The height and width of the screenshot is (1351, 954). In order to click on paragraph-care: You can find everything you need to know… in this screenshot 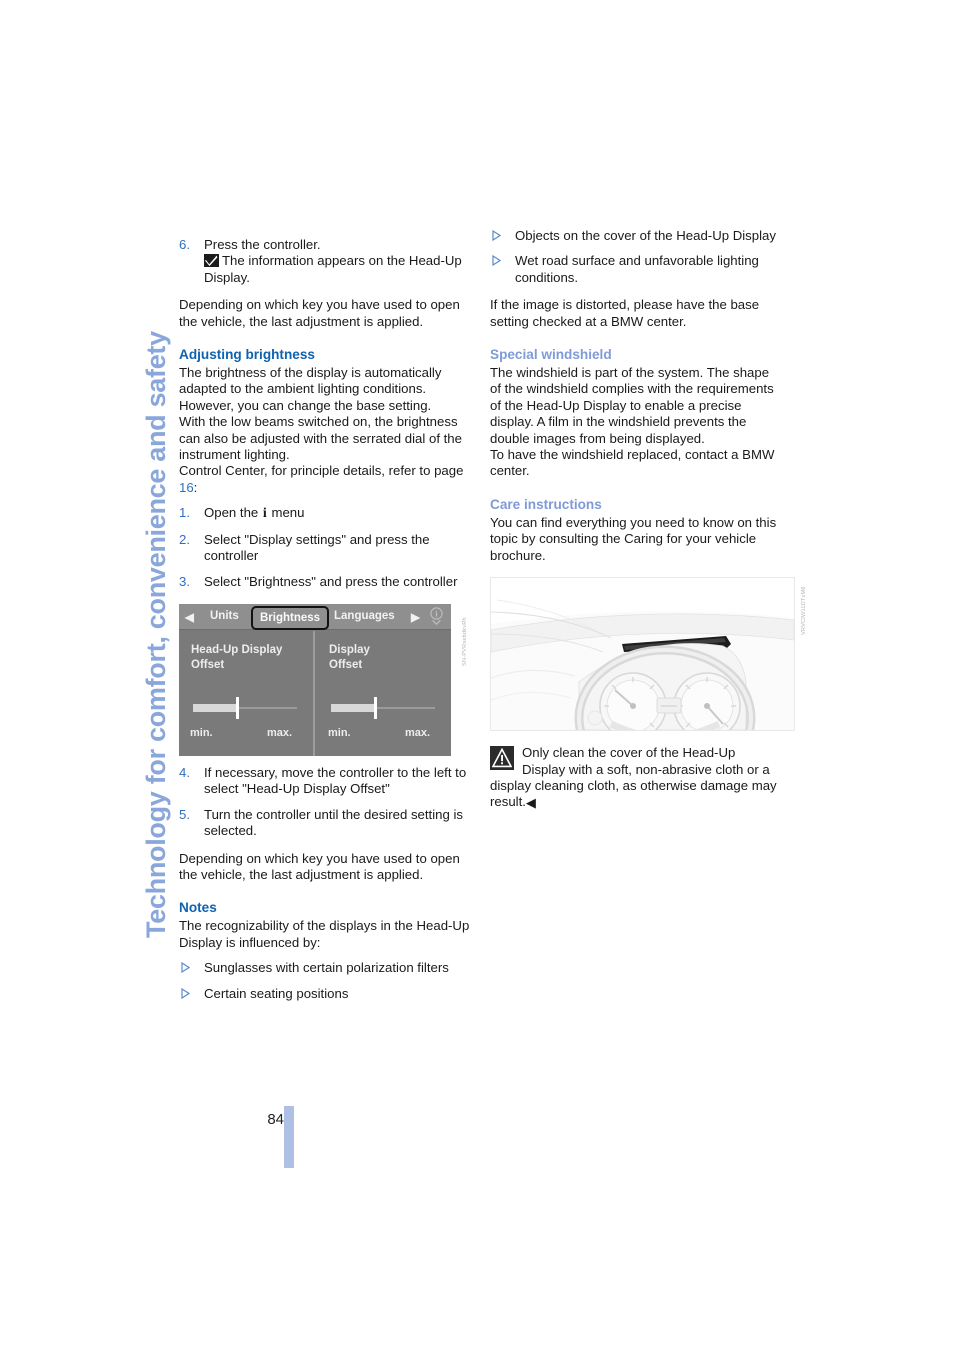, I will do `click(633, 538)`.